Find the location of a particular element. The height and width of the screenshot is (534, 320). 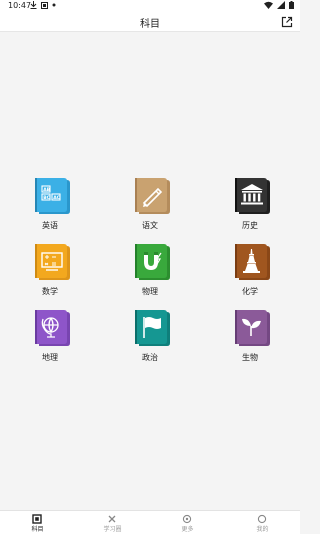

english-book-icon: AB BC AC is located at coordinates (52, 196).